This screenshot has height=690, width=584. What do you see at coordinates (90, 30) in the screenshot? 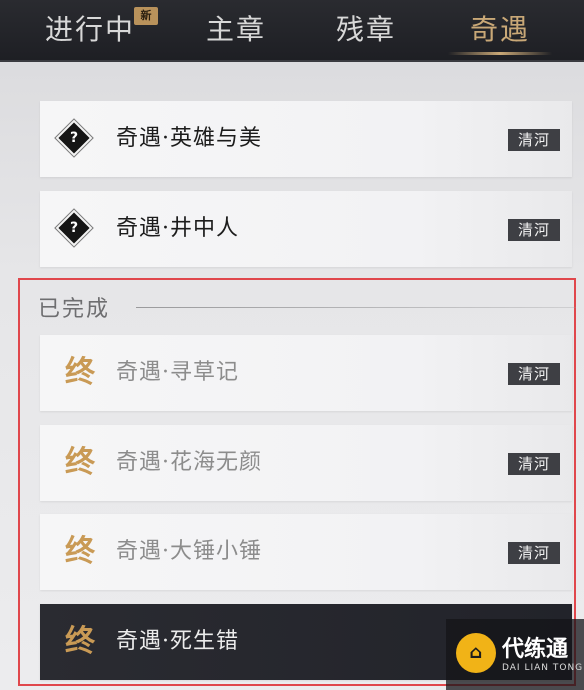
I see `tab-in-progress: 进行中` at bounding box center [90, 30].